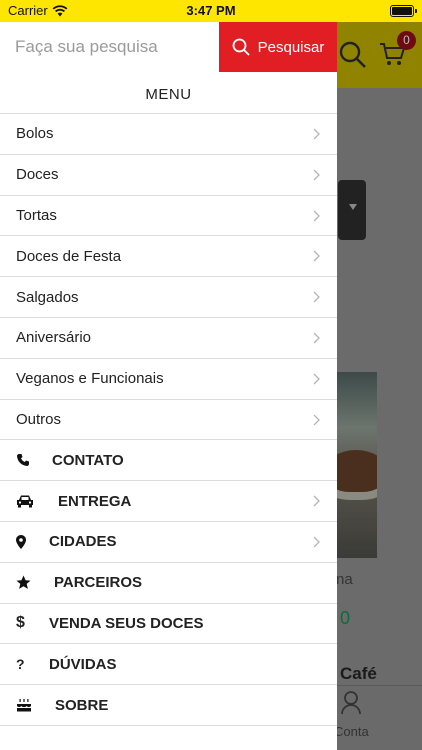 The height and width of the screenshot is (750, 422). Describe the element at coordinates (32, 541) in the screenshot. I see `map-marker-icon` at that location.